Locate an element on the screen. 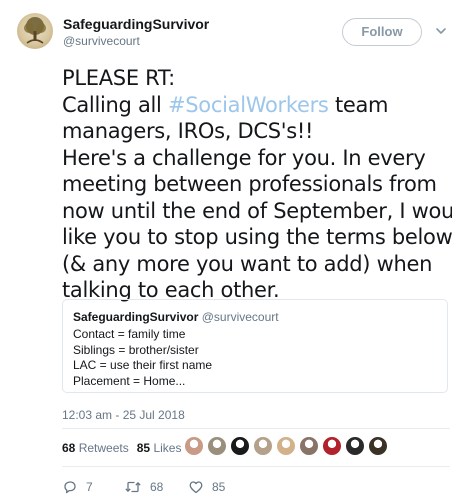  tweet-line: Calling all #SocialWorkers team is located at coordinates (252, 105).